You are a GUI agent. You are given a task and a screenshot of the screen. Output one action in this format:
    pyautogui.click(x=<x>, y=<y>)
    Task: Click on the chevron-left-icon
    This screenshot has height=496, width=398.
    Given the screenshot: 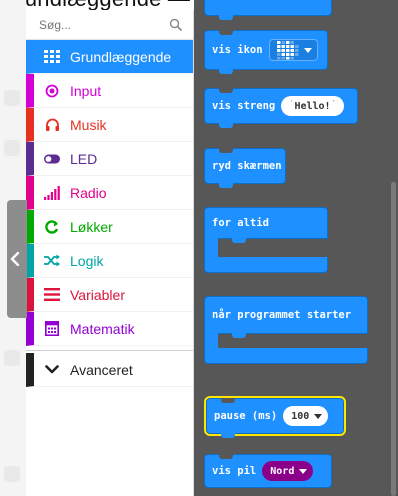 What is the action you would take?
    pyautogui.click(x=15, y=259)
    